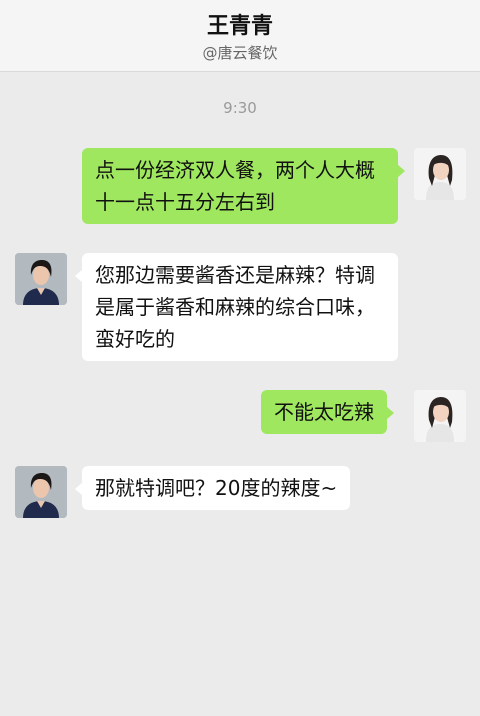  Describe the element at coordinates (240, 108) in the screenshot. I see `message-timestamp: 9:30` at that location.